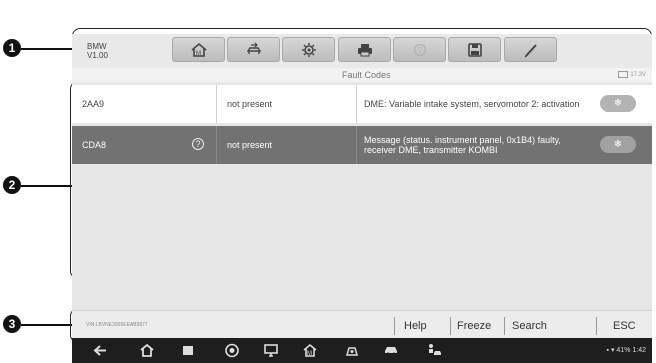  I want to click on print-icon, so click(364, 49).